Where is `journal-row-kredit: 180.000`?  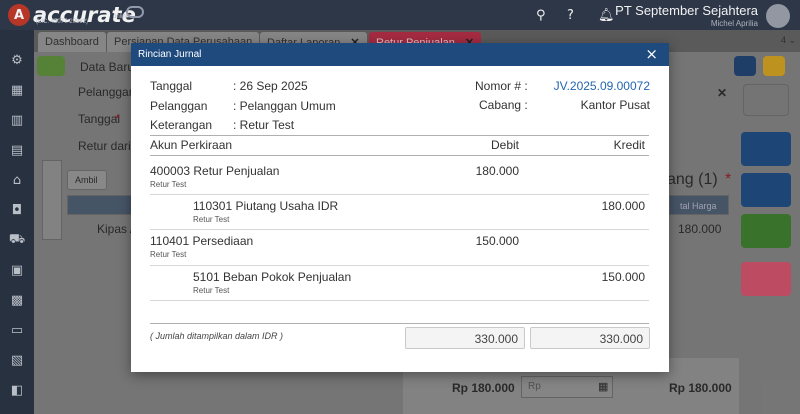 journal-row-kredit: 180.000 is located at coordinates (623, 206).